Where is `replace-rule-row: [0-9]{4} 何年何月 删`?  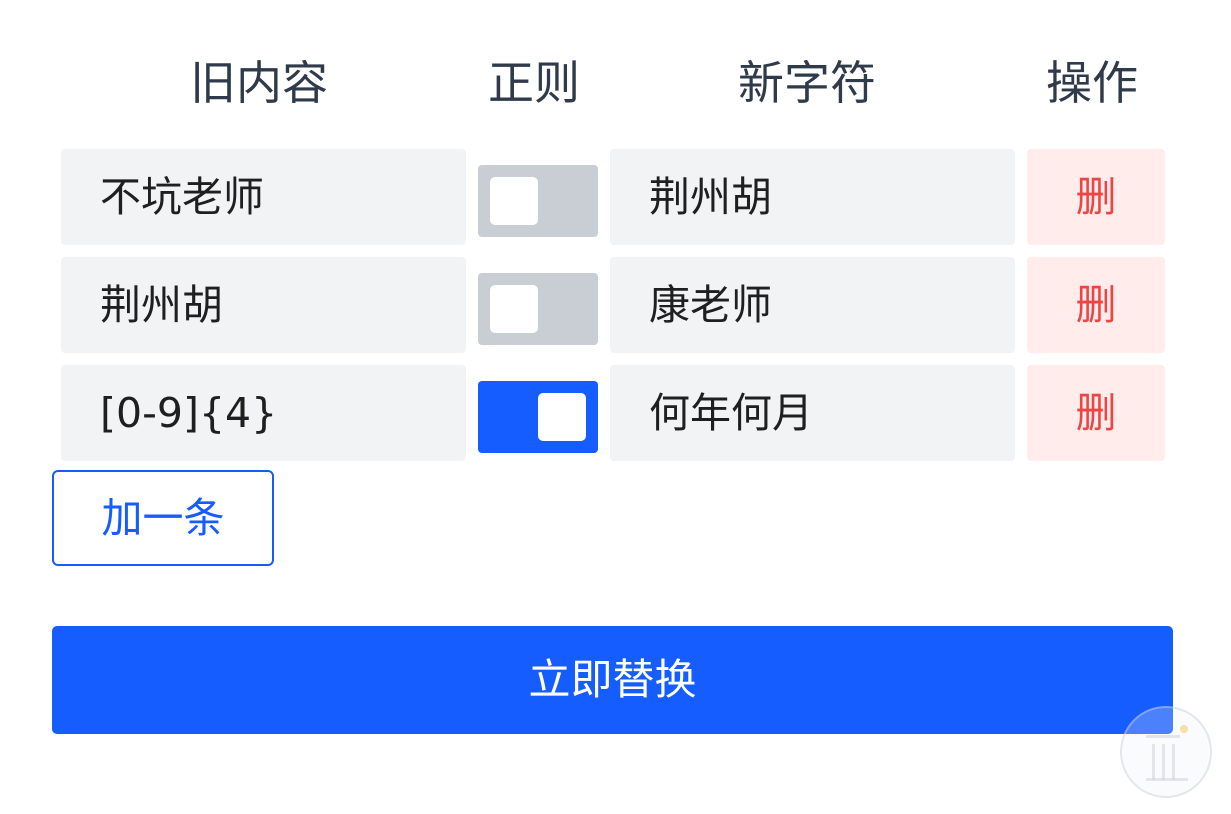
replace-rule-row: [0-9]{4} 何年何月 删 is located at coordinates (613, 413).